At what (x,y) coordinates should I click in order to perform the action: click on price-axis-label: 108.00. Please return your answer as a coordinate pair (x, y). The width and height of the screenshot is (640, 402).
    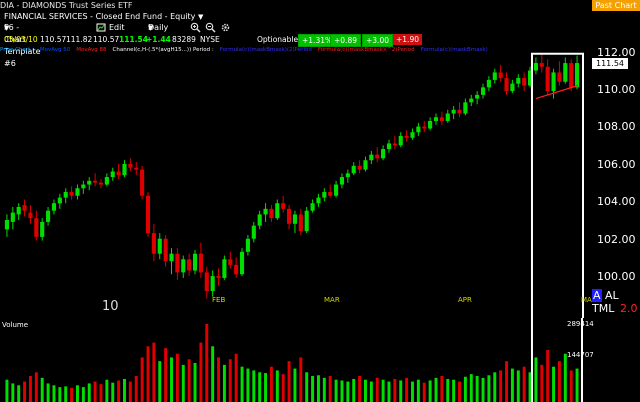
    Looking at the image, I should click on (616, 127).